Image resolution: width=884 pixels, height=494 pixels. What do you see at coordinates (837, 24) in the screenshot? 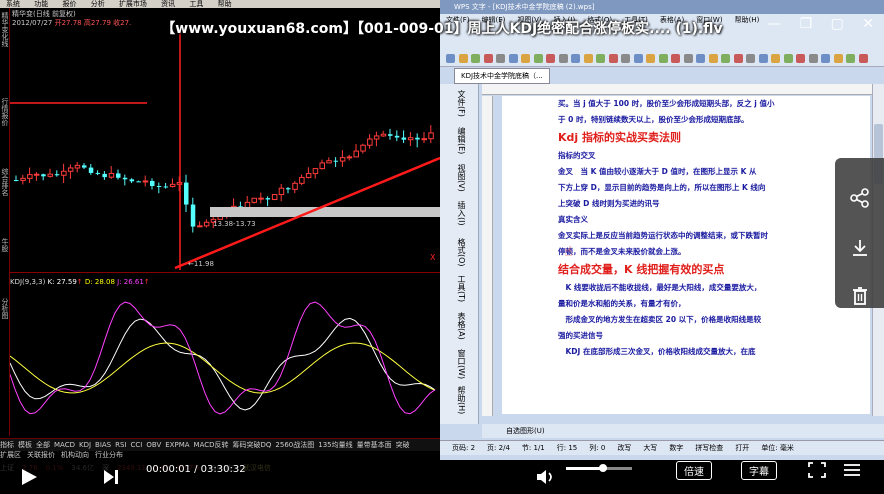
I see `pin-button: ▢` at bounding box center [837, 24].